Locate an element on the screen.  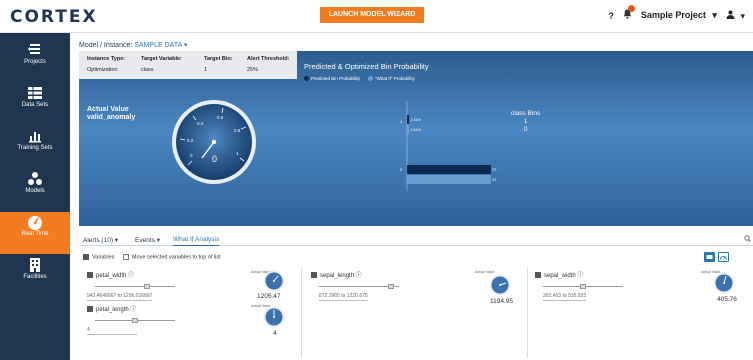
projects-icon is located at coordinates (34, 49).